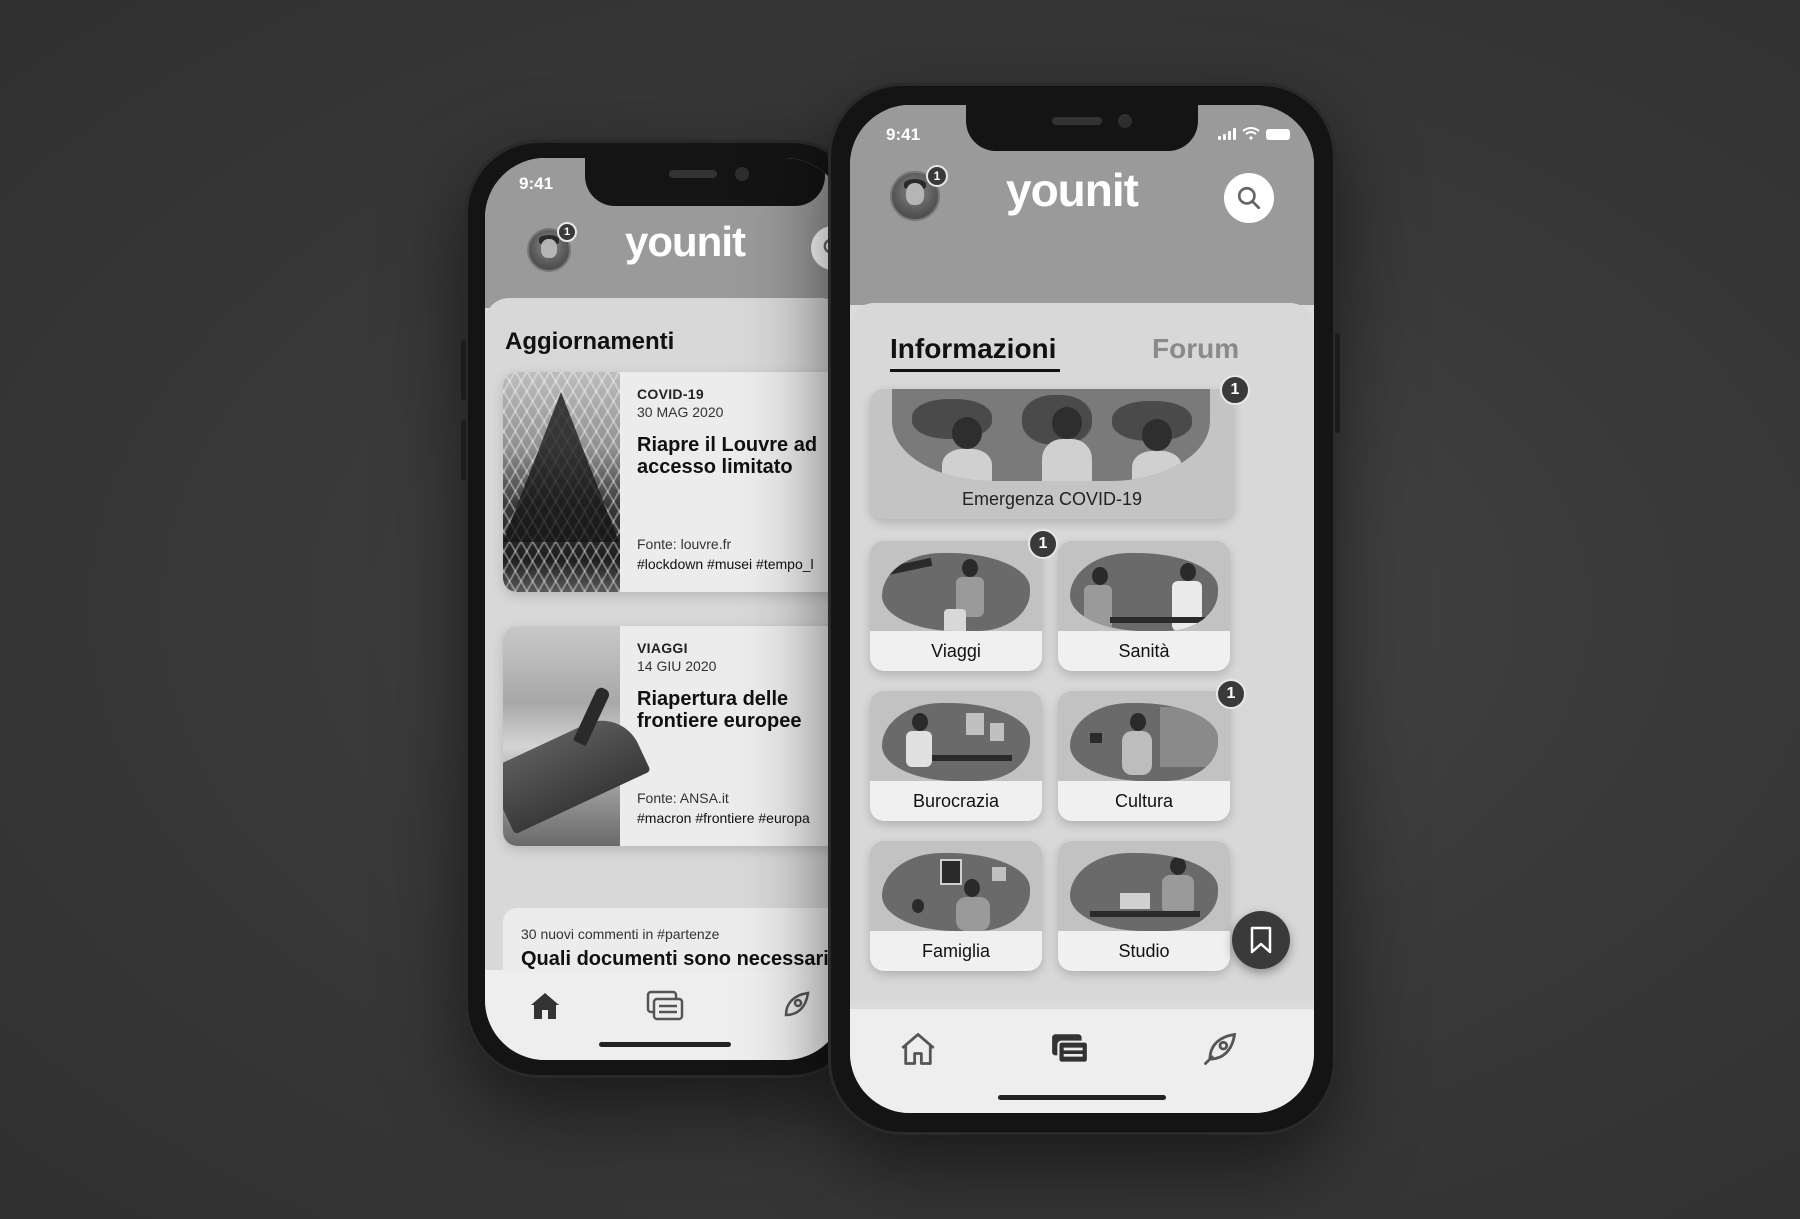 The image size is (1800, 1219). Describe the element at coordinates (956, 951) in the screenshot. I see `category-label-wrap: Famiglia` at that location.